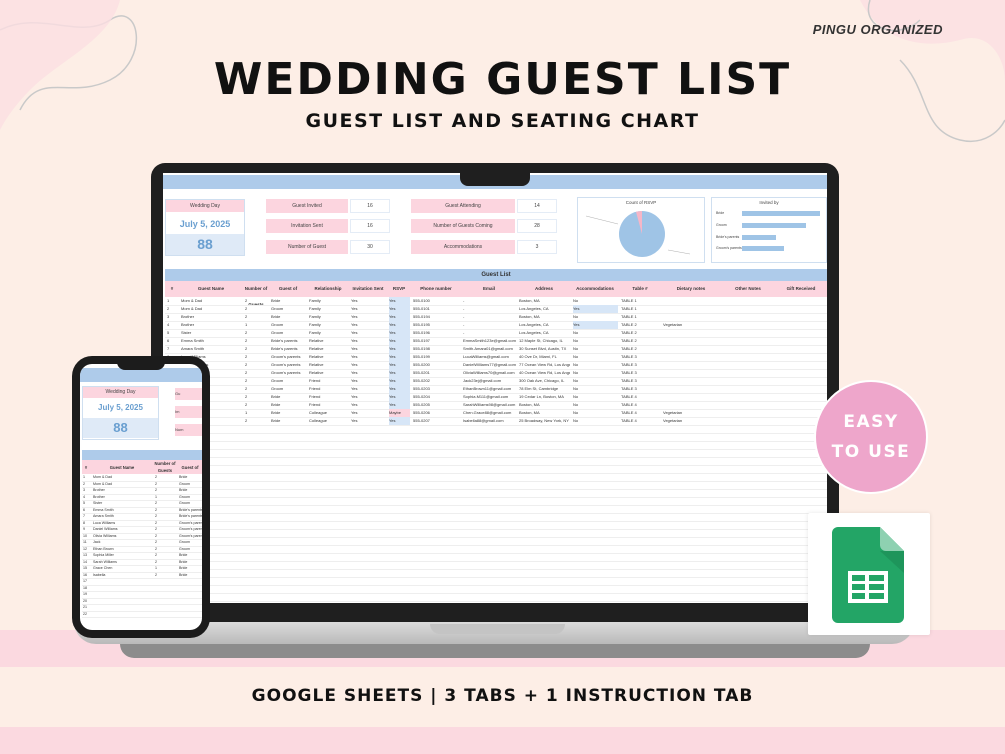  Describe the element at coordinates (544, 357) in the screenshot. I see `table-cell: 40 Ove Dr, Miami, FL` at that location.